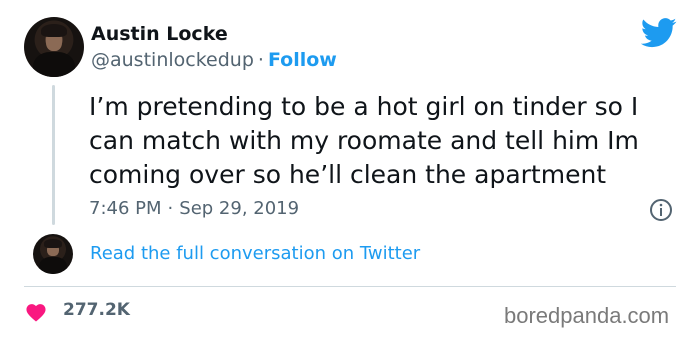  I want to click on author-handle-line: @austinlockedup · Follow, so click(214, 60).